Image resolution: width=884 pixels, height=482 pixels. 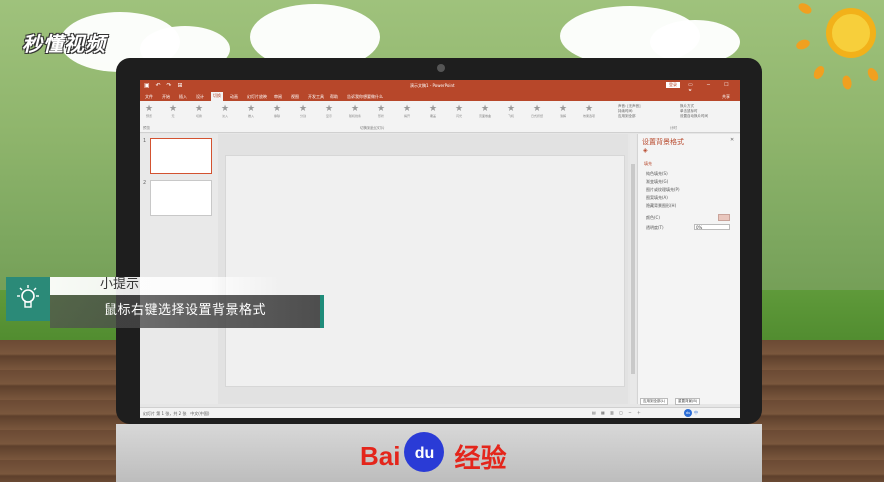 I want to click on transition-effect: ★ 分割, so click(x=303, y=111).